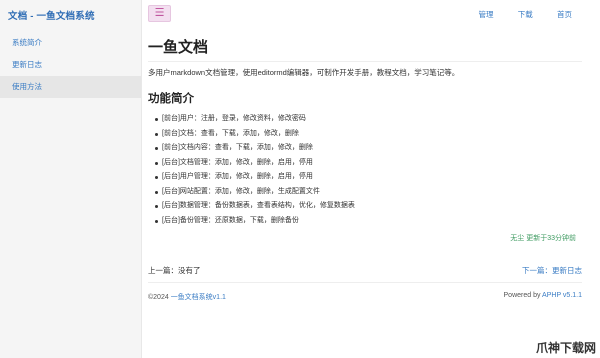  I want to click on sidebar-nav: 系统简介 更新日志 使用方法, so click(70, 65).